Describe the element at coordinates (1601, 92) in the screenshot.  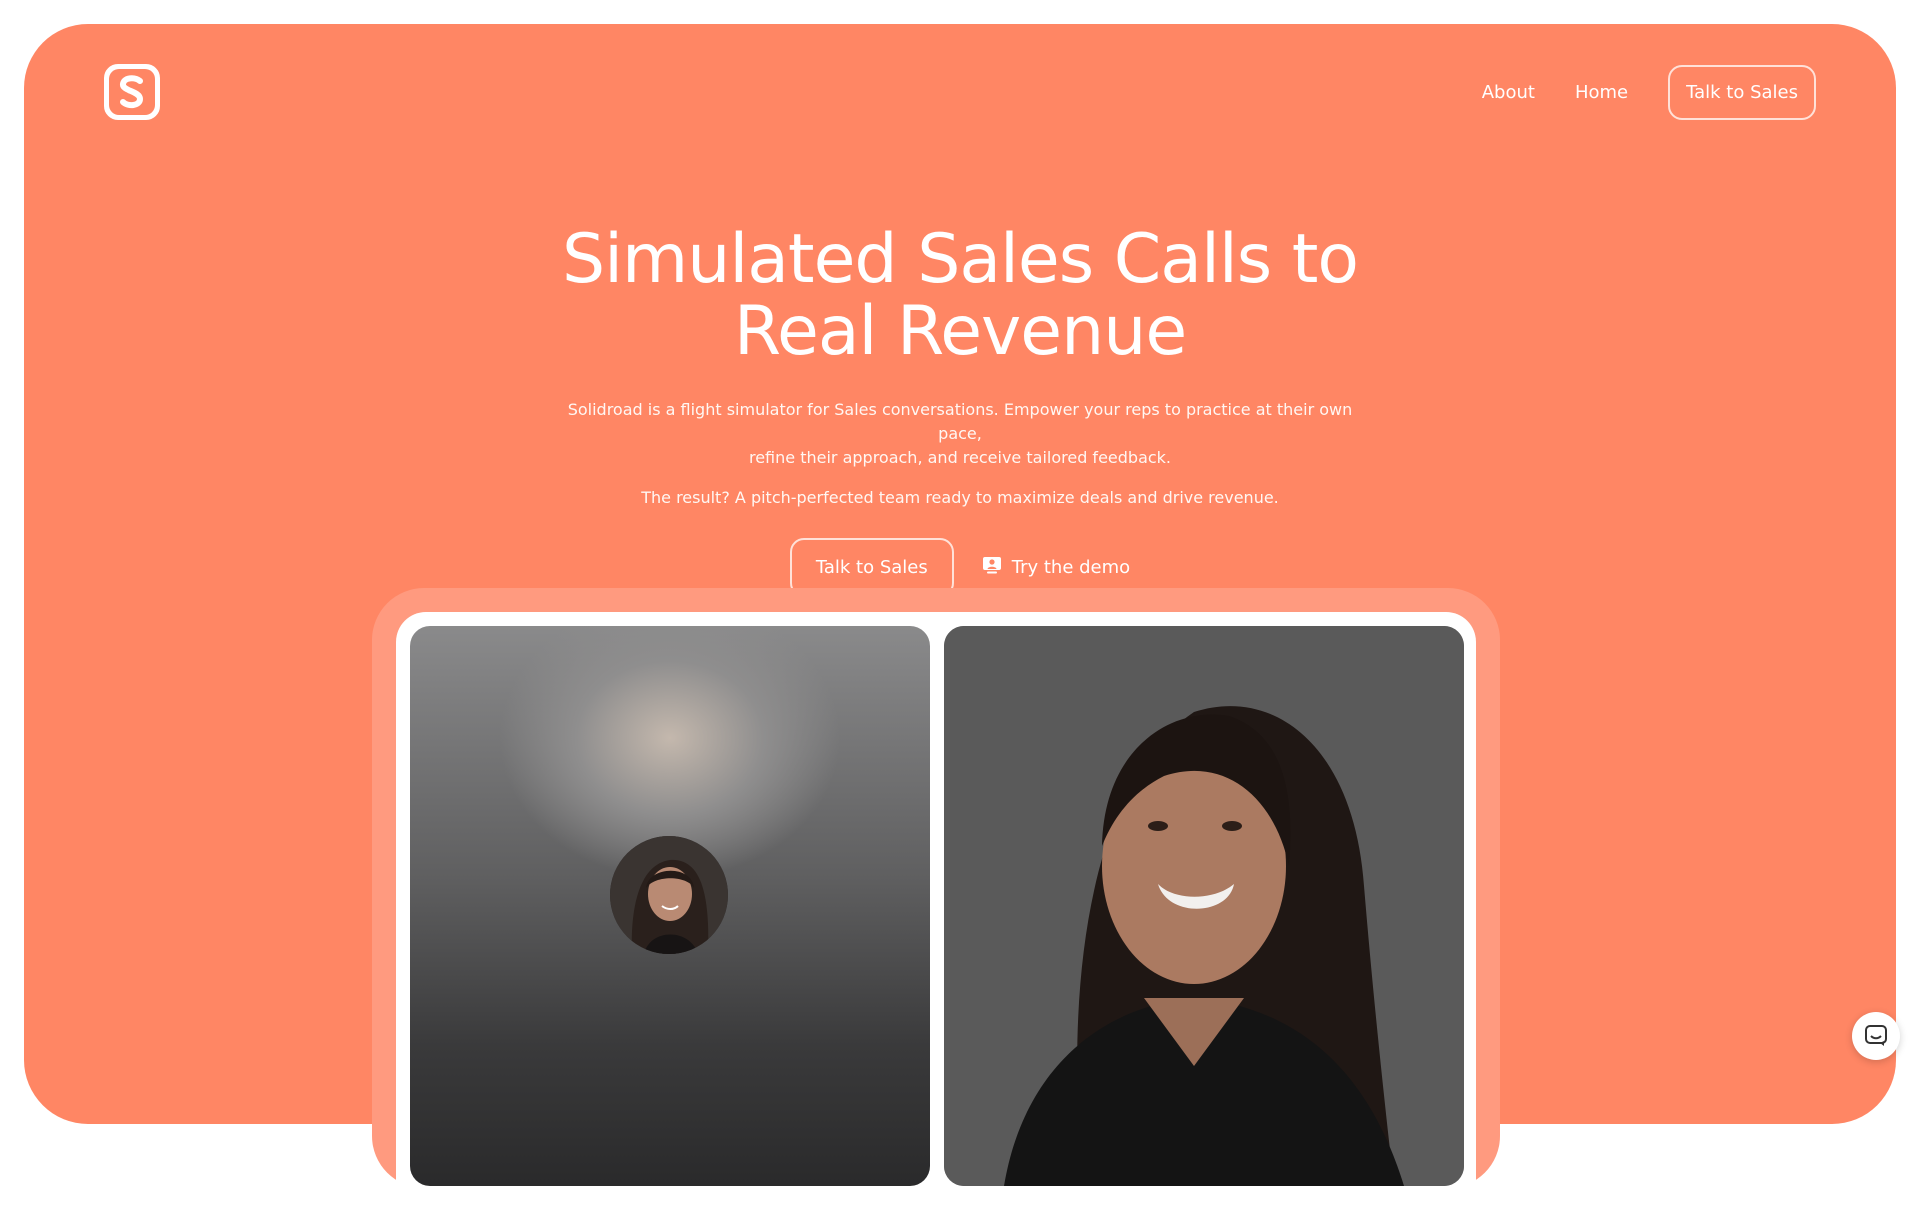
I see `nav-link-home: Home` at that location.